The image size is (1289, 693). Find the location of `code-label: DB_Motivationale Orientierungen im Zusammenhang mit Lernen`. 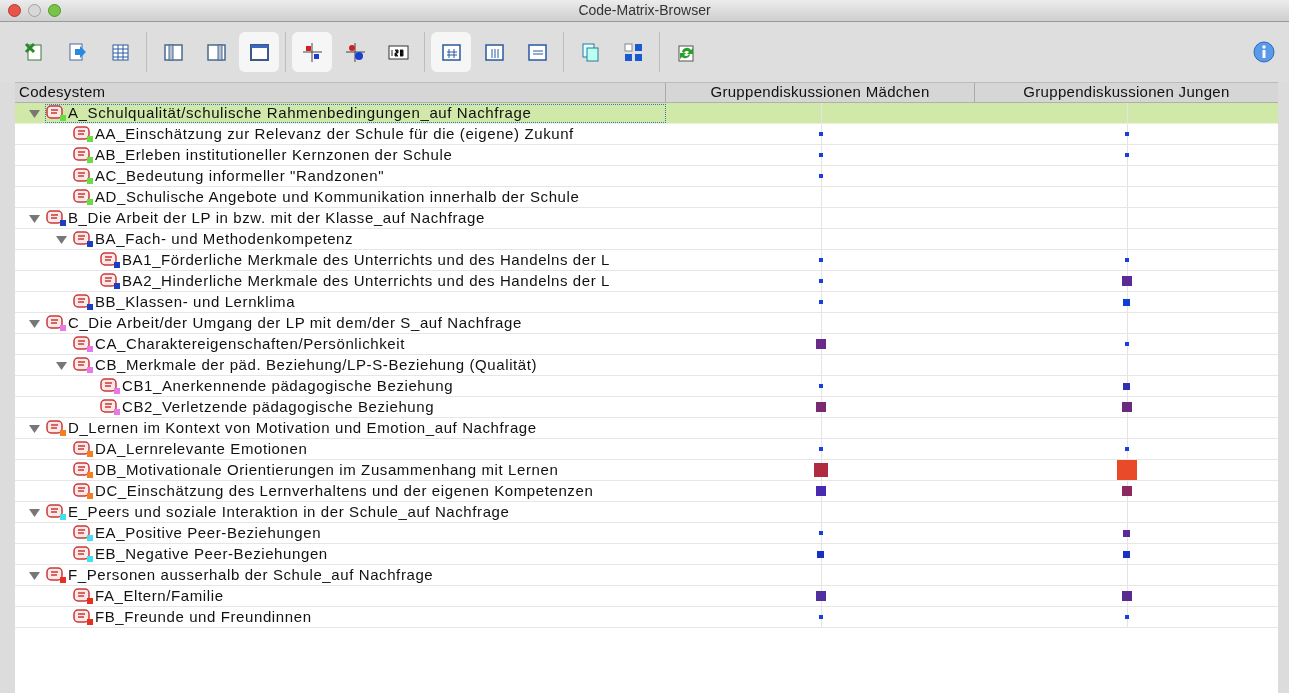

code-label: DB_Motivationale Orientierungen im Zusammenhang mit Lernen is located at coordinates (327, 469).